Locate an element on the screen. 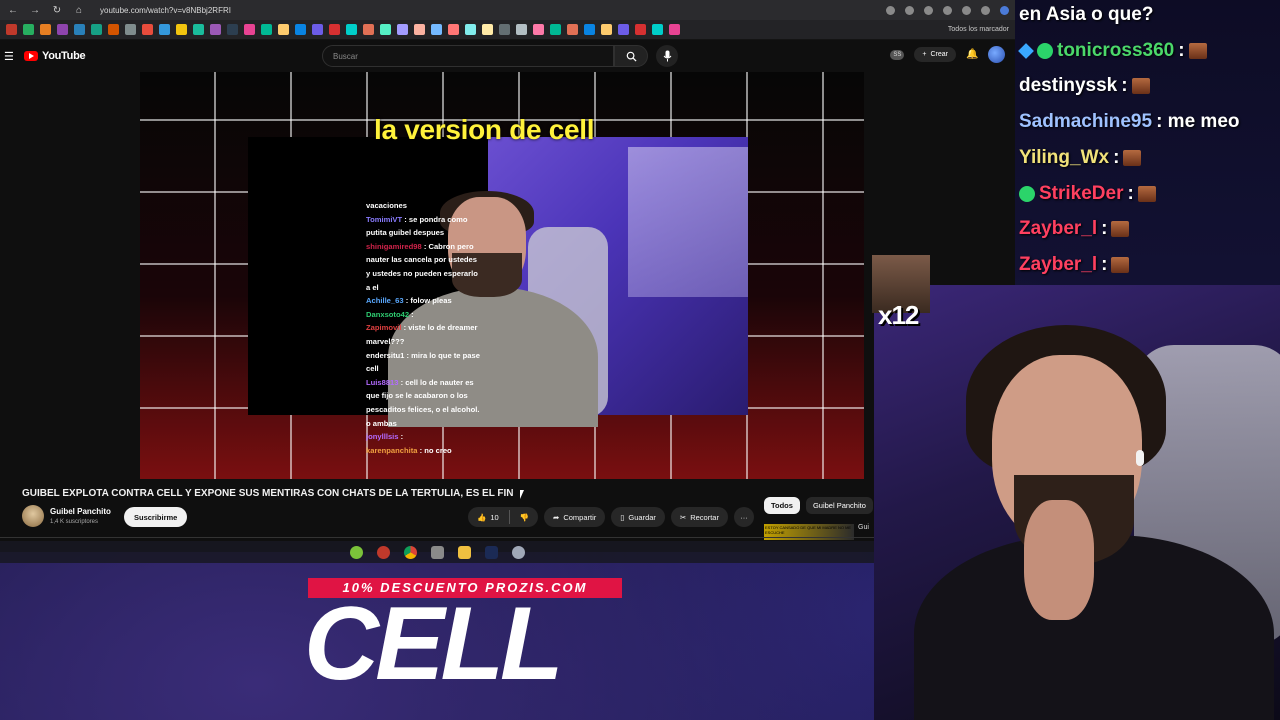 The image size is (1280, 720). search-input: Buscar is located at coordinates (468, 56).